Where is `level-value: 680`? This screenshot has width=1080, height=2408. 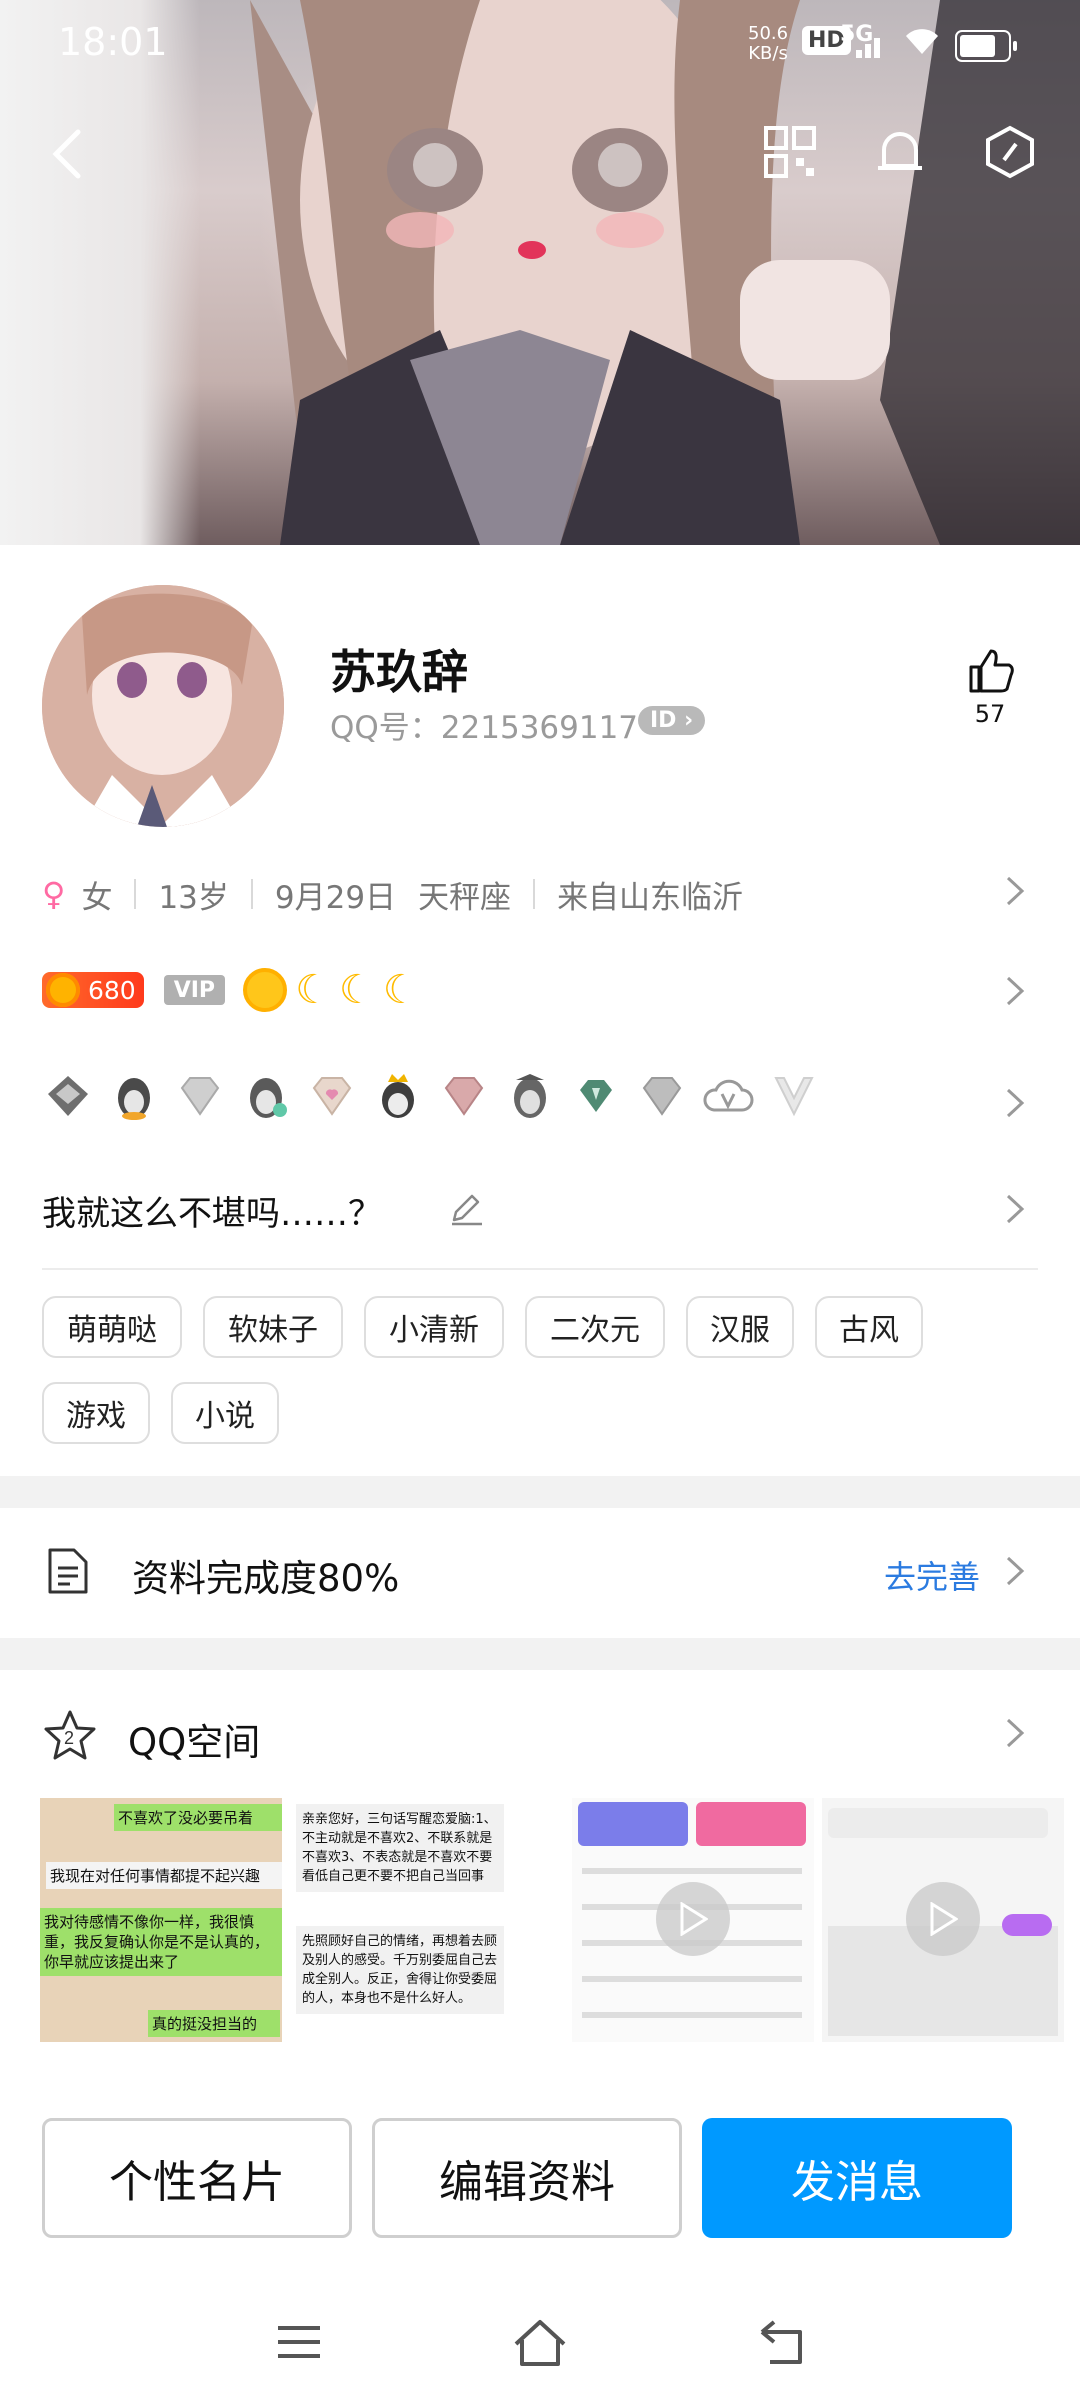
level-value: 680 is located at coordinates (112, 990).